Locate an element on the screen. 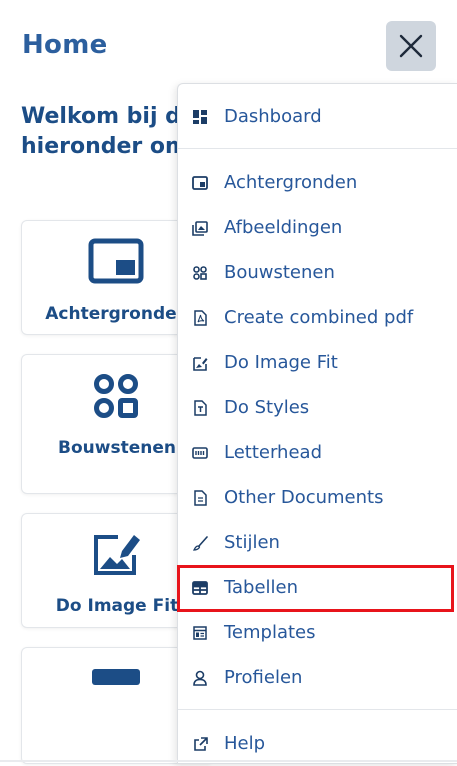 The width and height of the screenshot is (457, 766). user-icon is located at coordinates (200, 678).